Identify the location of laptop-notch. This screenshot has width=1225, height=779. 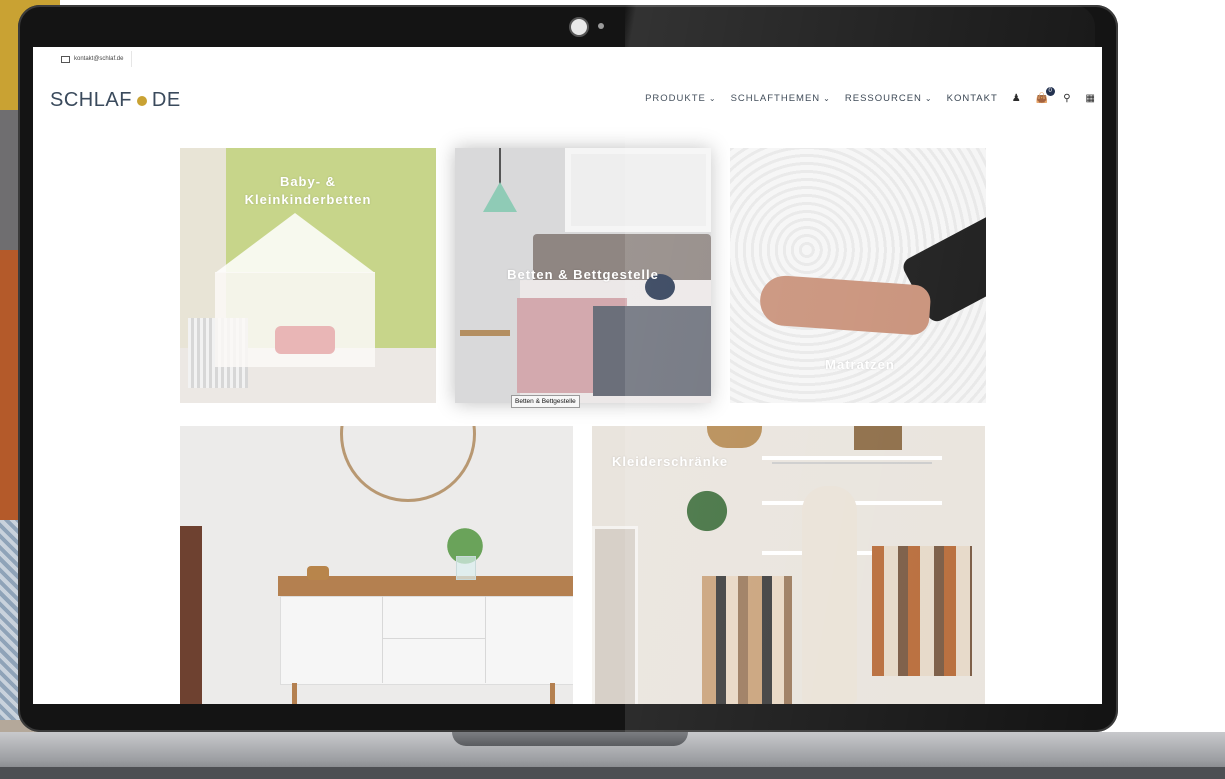
(570, 739).